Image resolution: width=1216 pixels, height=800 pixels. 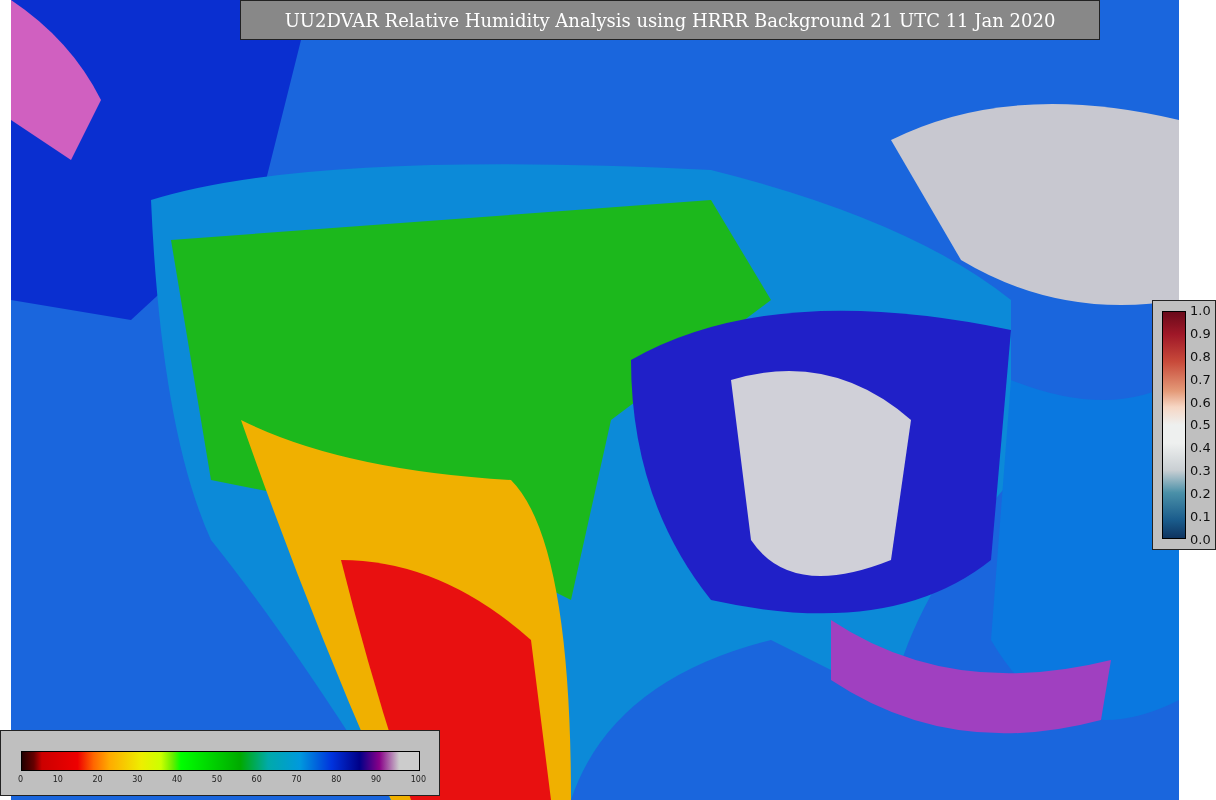 I want to click on tick-label: 0.1, so click(x=1200, y=516).